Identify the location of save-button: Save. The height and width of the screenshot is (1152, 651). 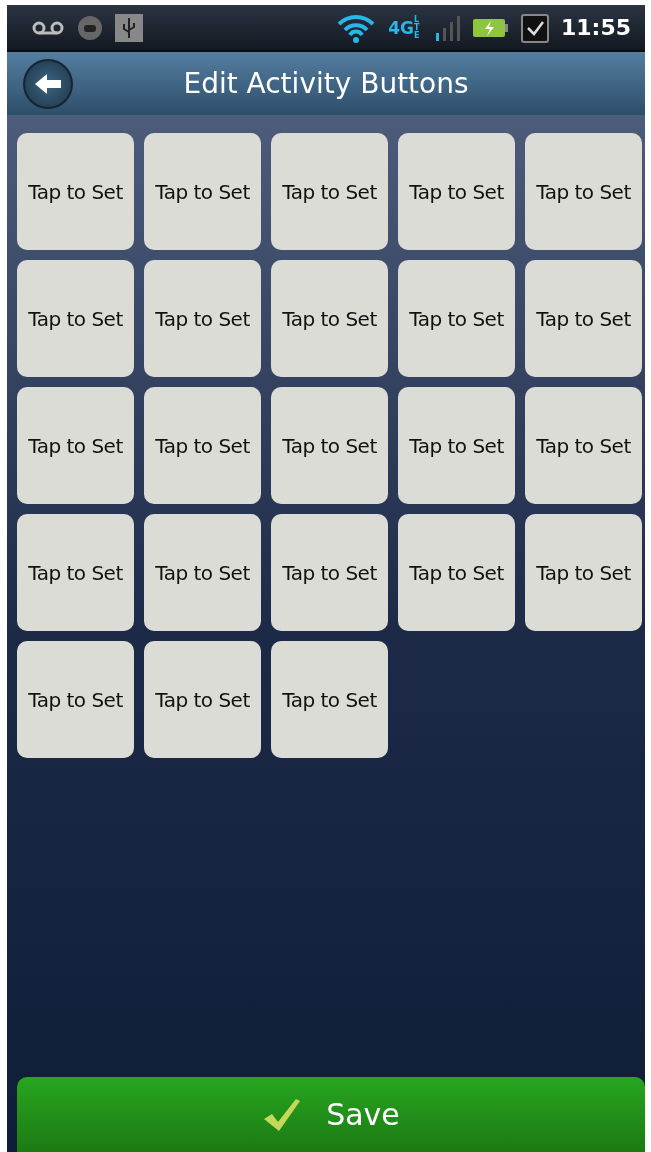
(331, 1114).